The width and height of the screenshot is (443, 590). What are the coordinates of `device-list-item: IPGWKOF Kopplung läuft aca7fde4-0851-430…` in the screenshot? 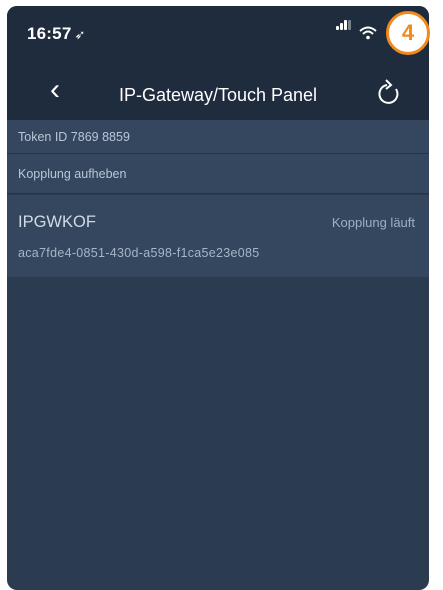 It's located at (218, 236).